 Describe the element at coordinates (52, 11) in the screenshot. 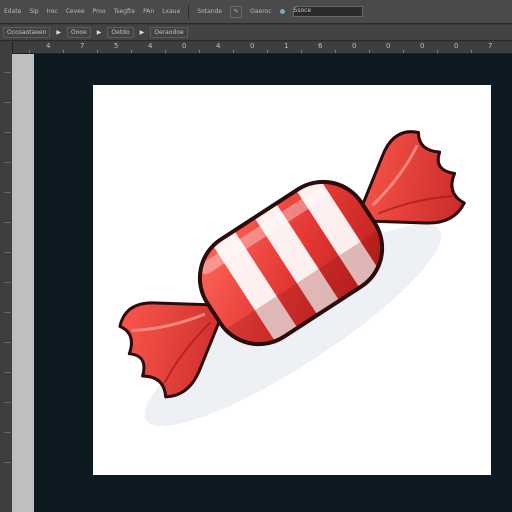

I see `menu-irec: Irec` at that location.